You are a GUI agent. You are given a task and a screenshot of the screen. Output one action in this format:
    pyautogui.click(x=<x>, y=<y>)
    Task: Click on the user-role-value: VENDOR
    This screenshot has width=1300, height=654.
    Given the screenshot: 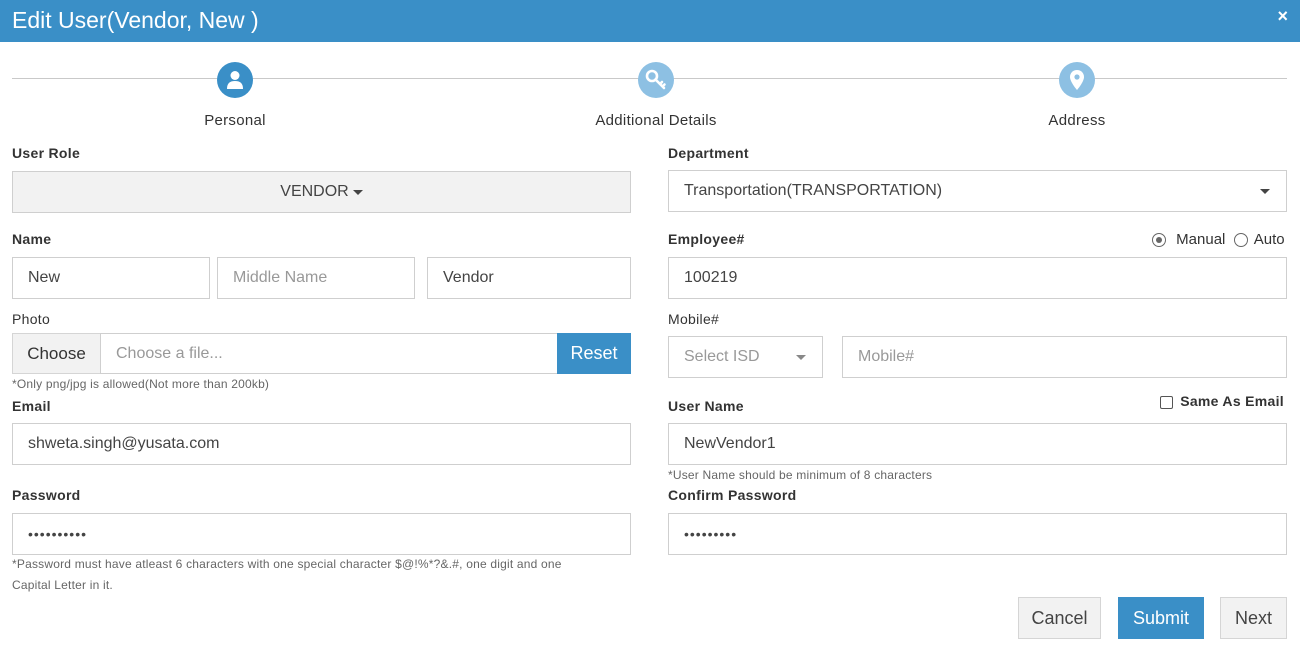 What is the action you would take?
    pyautogui.click(x=314, y=191)
    